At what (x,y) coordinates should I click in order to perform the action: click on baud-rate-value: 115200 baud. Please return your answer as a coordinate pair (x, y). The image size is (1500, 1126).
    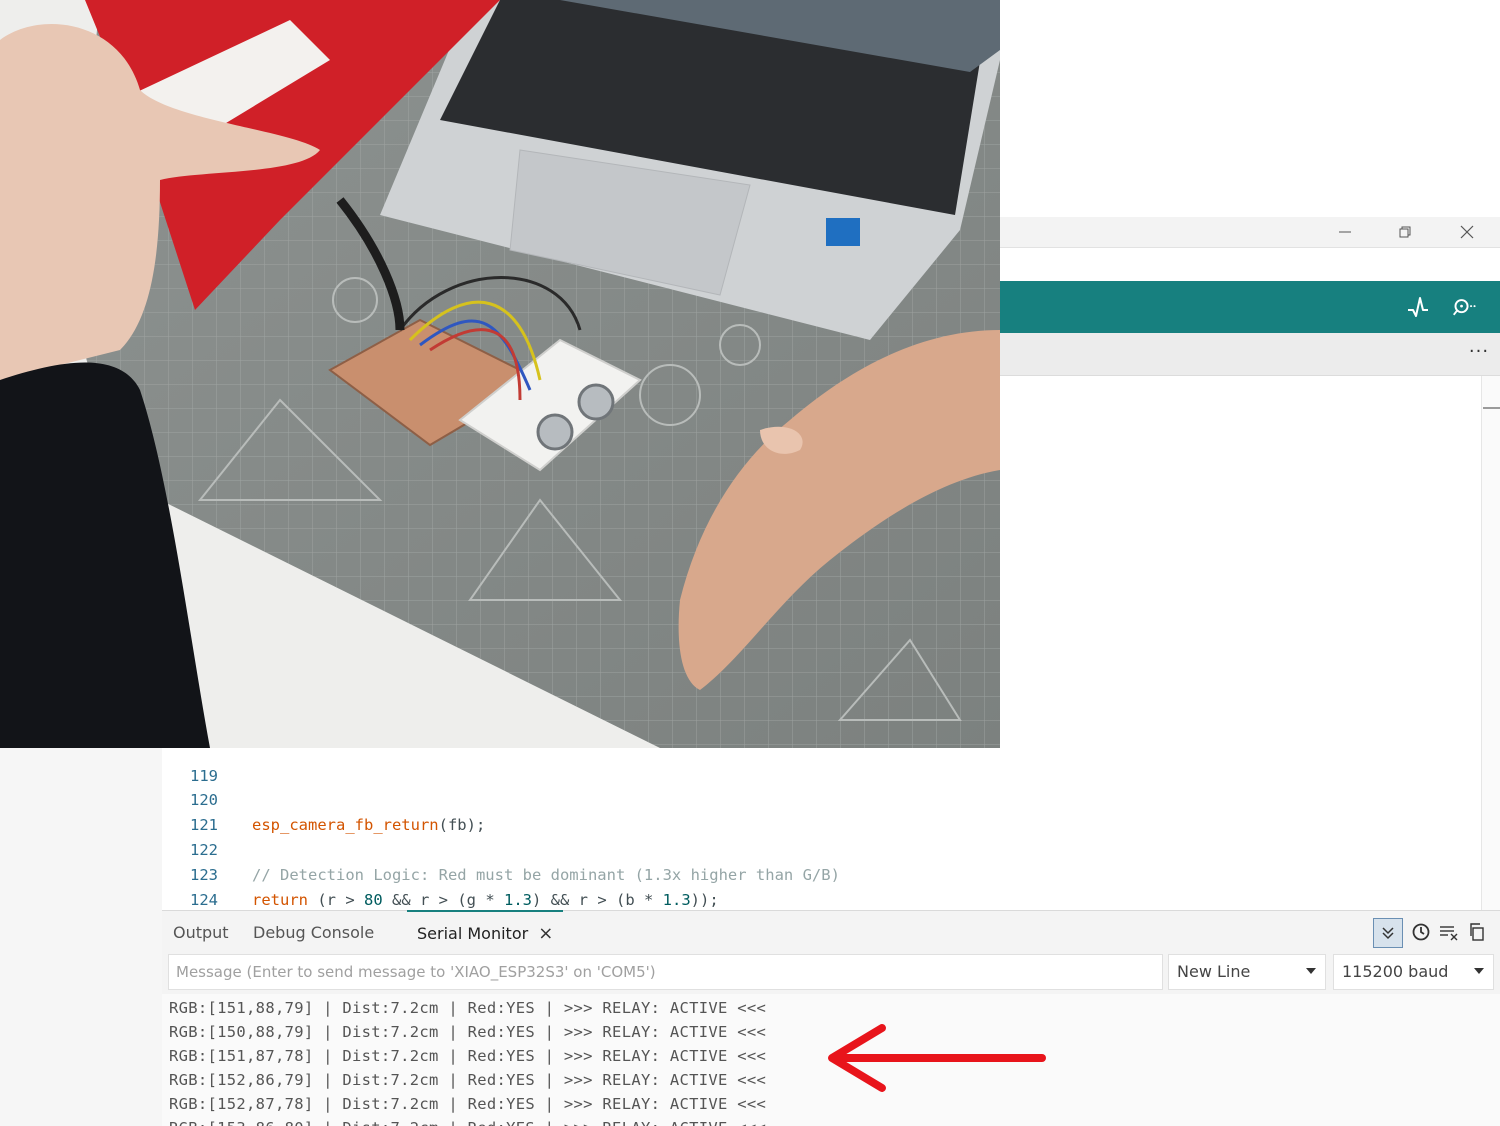
    Looking at the image, I should click on (1395, 971).